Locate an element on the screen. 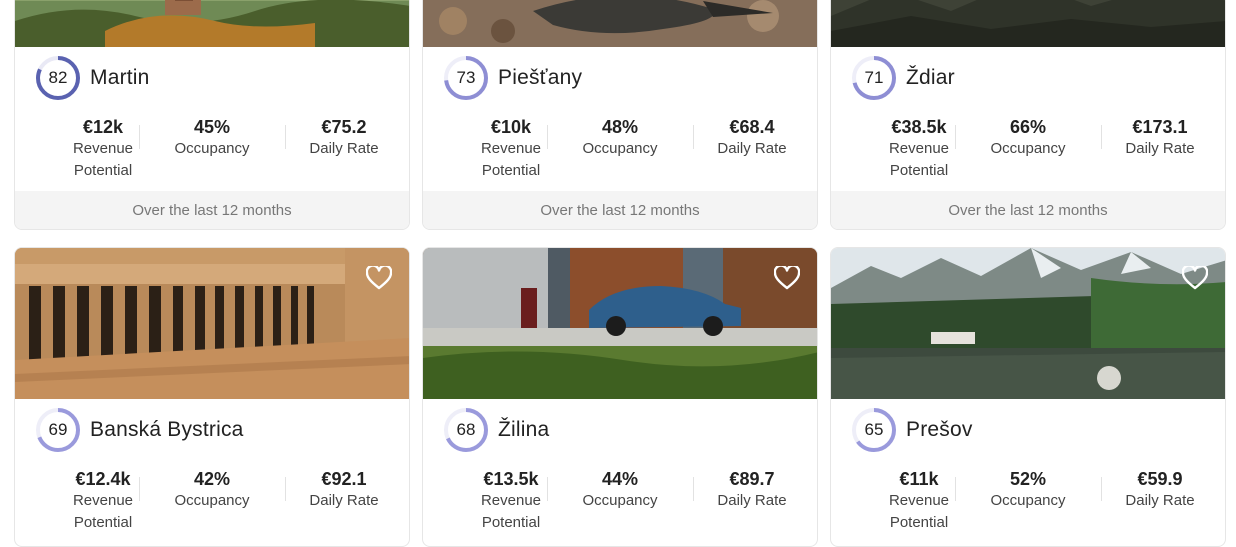  city-name: Prešov is located at coordinates (939, 430).